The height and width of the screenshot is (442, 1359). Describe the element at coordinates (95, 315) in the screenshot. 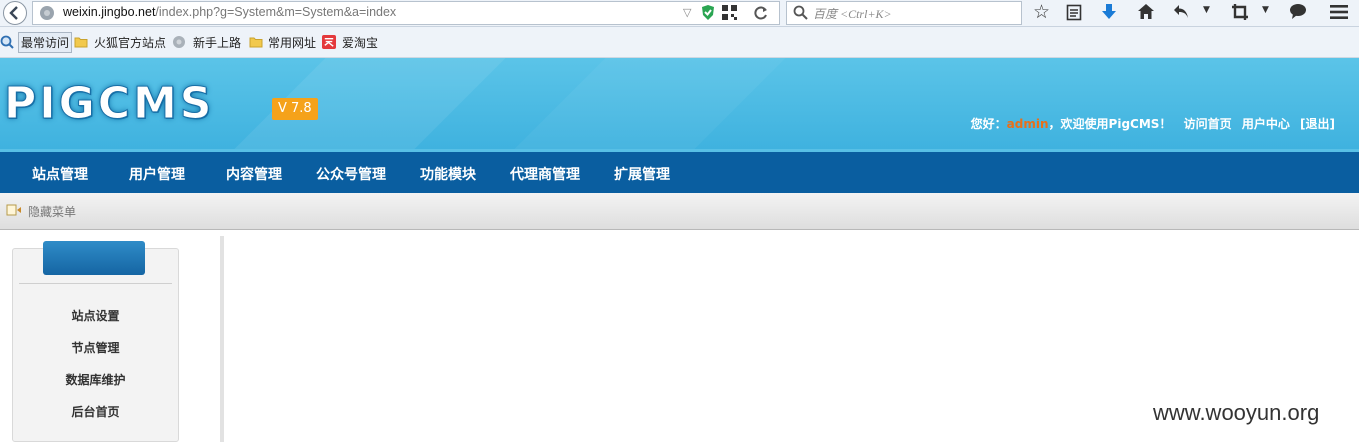

I see `sidebar-item-site-settings: 站点设置` at that location.